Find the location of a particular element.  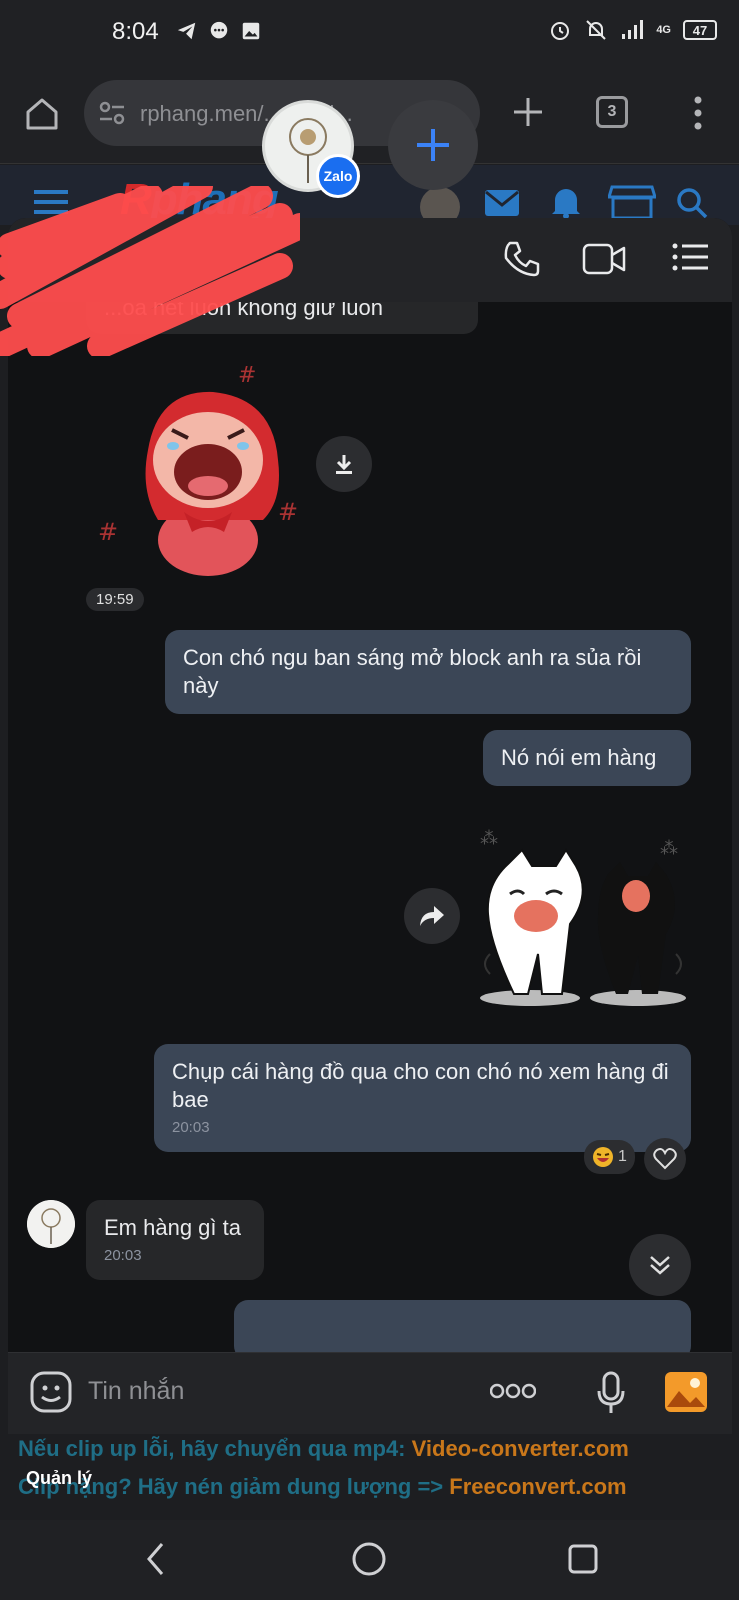

bell-icon is located at coordinates (566, 202).